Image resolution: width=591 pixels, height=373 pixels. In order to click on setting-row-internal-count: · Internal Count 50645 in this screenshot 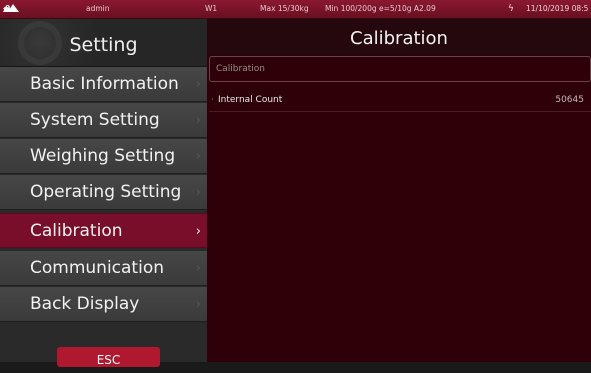, I will do `click(400, 100)`.